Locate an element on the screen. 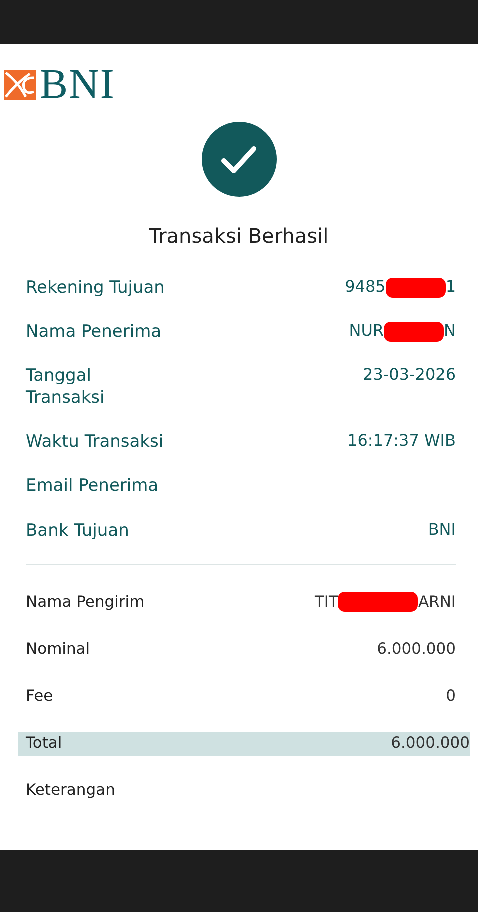 This screenshot has height=912, width=478. logo-text: BNI is located at coordinates (78, 85).